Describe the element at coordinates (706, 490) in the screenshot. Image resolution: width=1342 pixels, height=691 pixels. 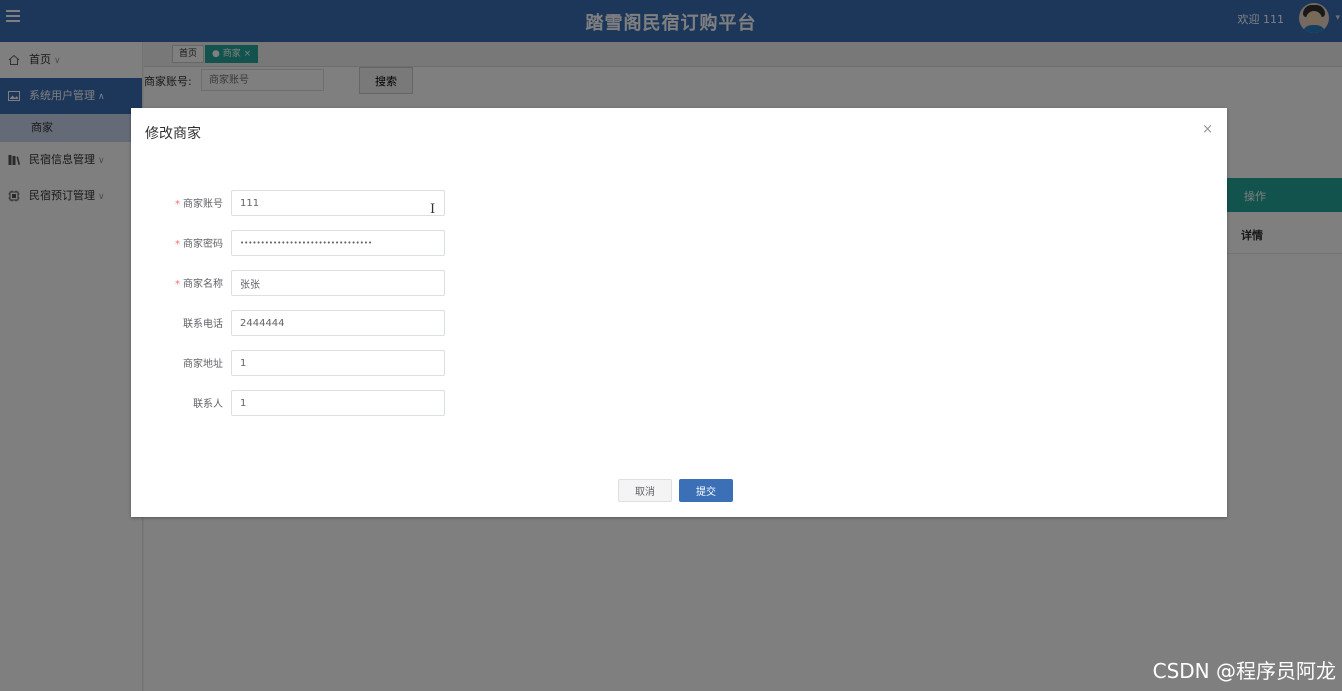
I see `submit-button: 提交` at that location.